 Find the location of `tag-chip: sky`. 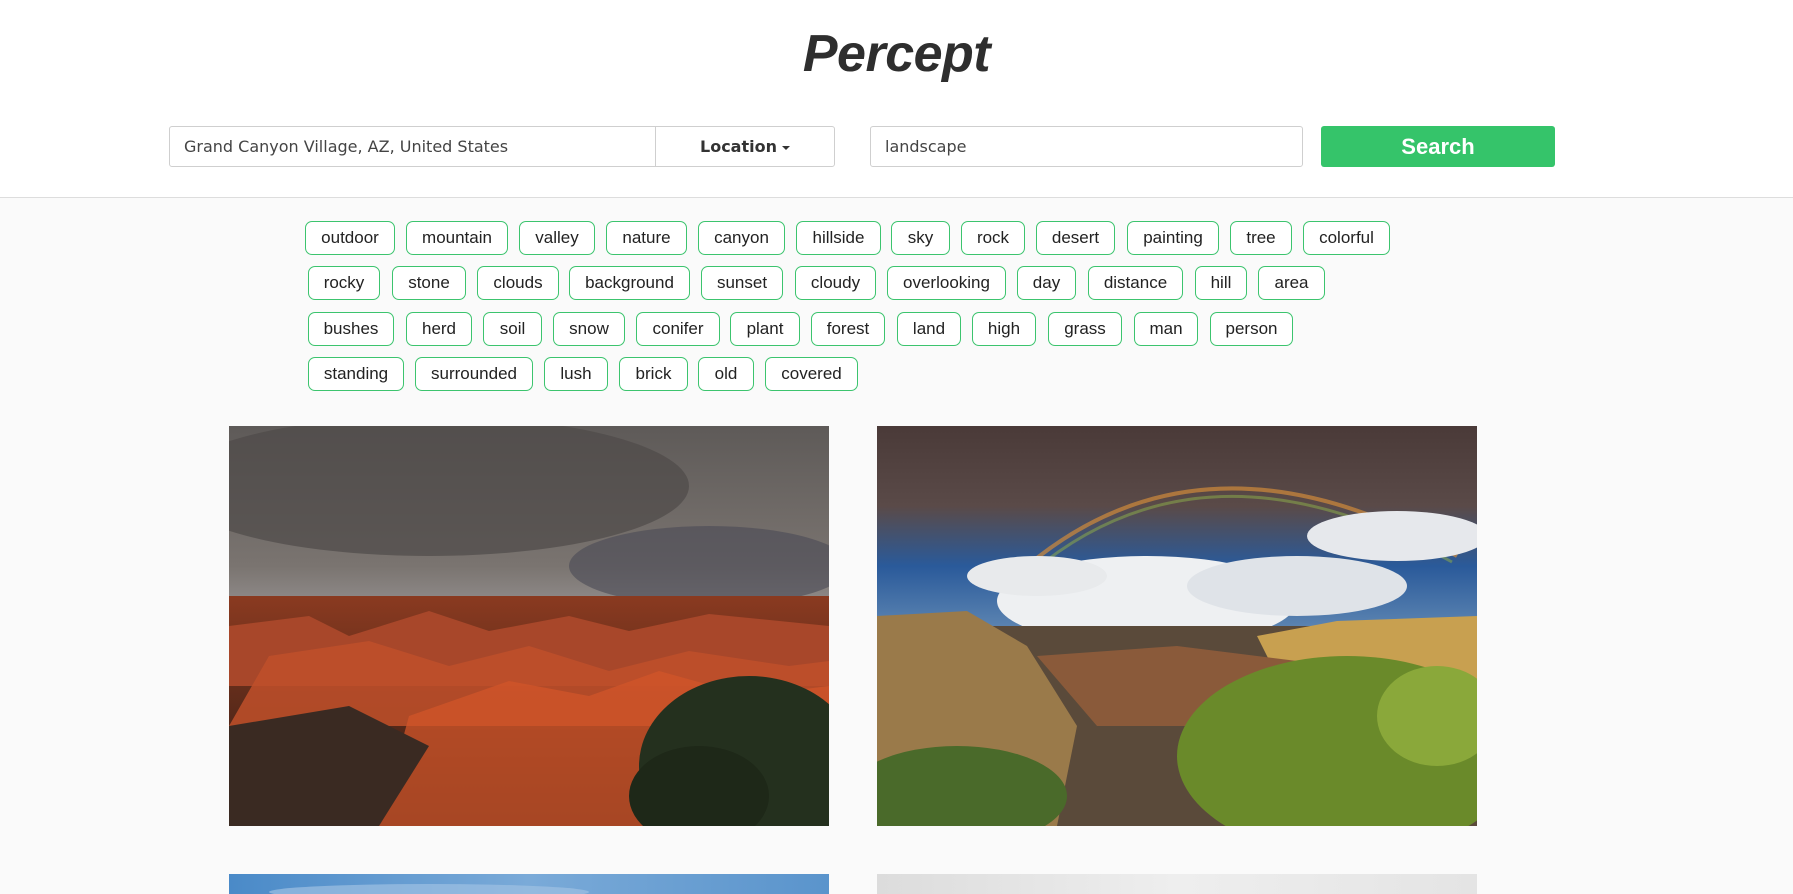

tag-chip: sky is located at coordinates (920, 238).